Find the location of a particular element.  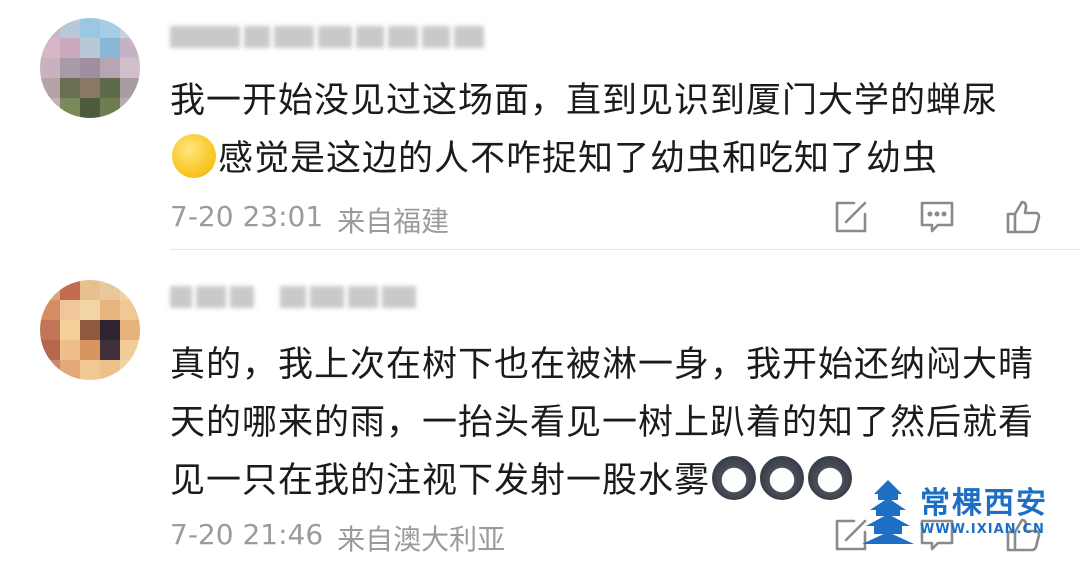

watermark: 常棵西安 WWW.IXIAN.CN is located at coordinates (962, 511).